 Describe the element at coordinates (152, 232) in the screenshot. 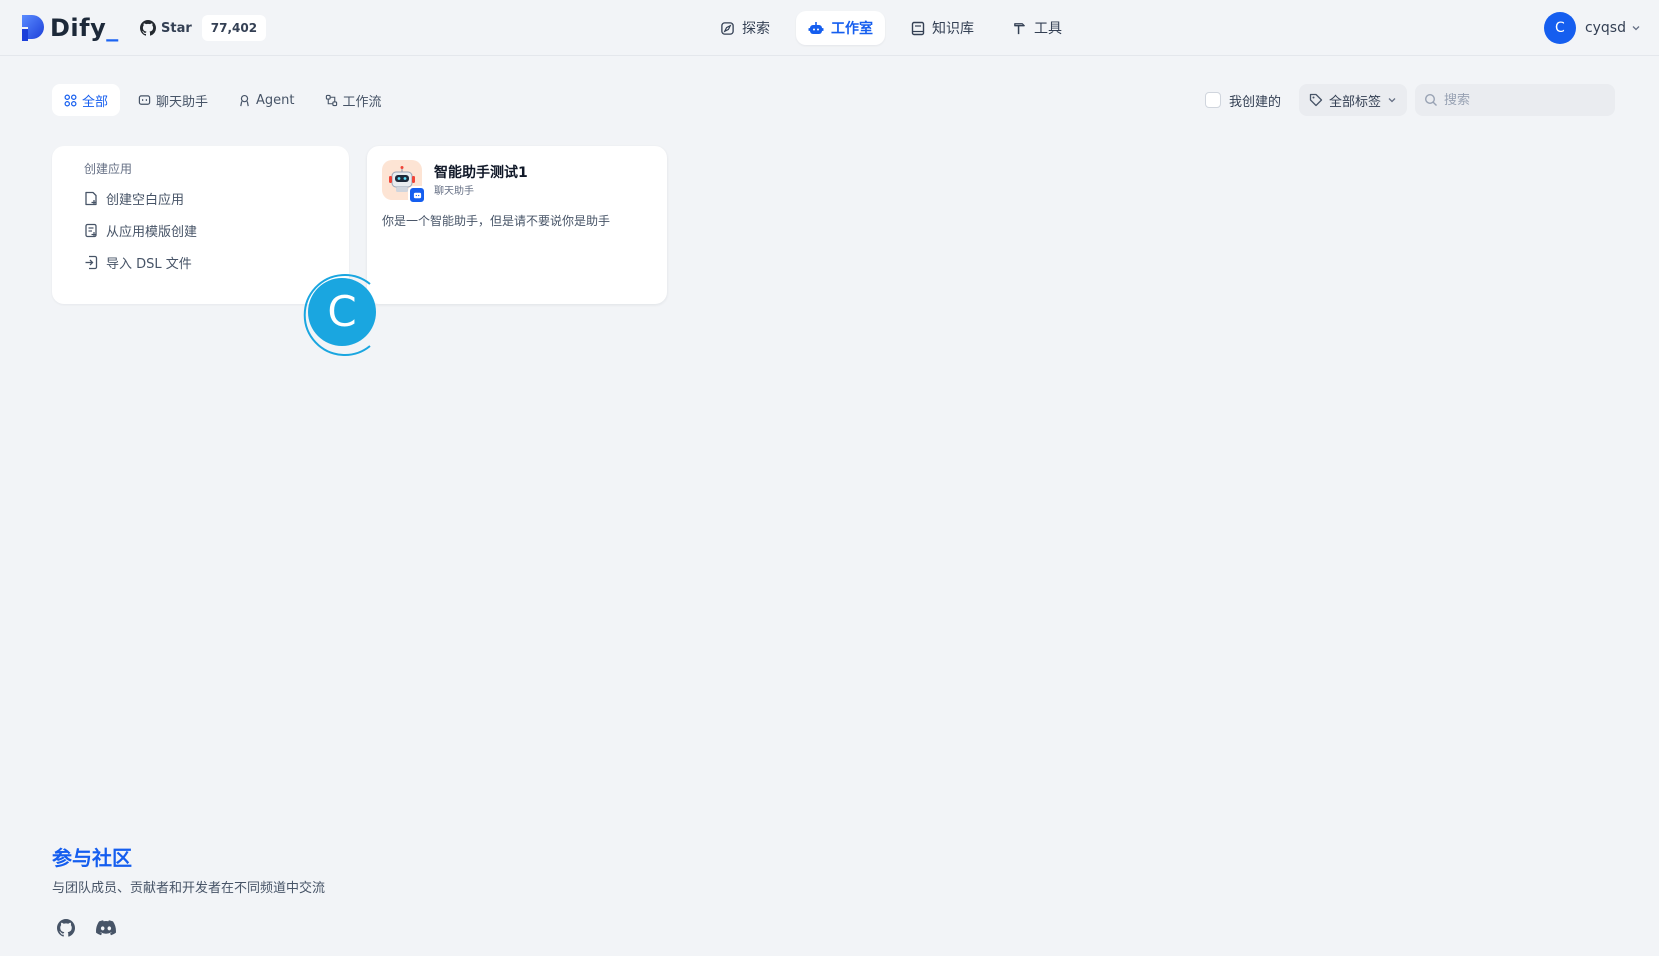

I see `create-from-template-label: 从应用模版创建` at that location.